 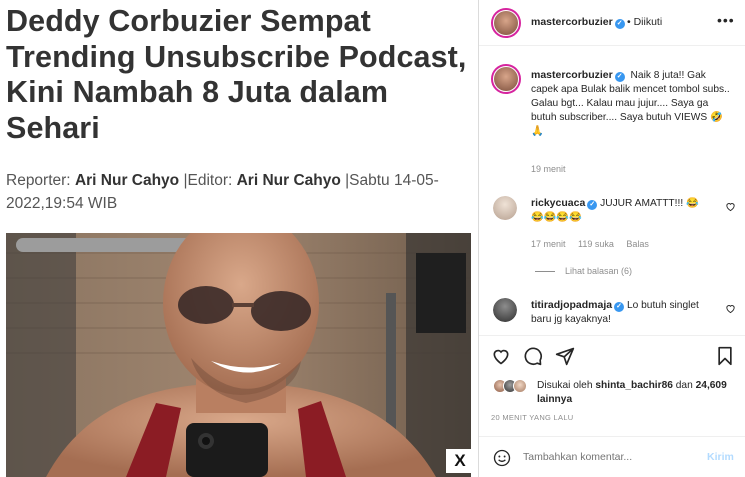 I want to click on bookmark-icon, so click(x=725, y=356).